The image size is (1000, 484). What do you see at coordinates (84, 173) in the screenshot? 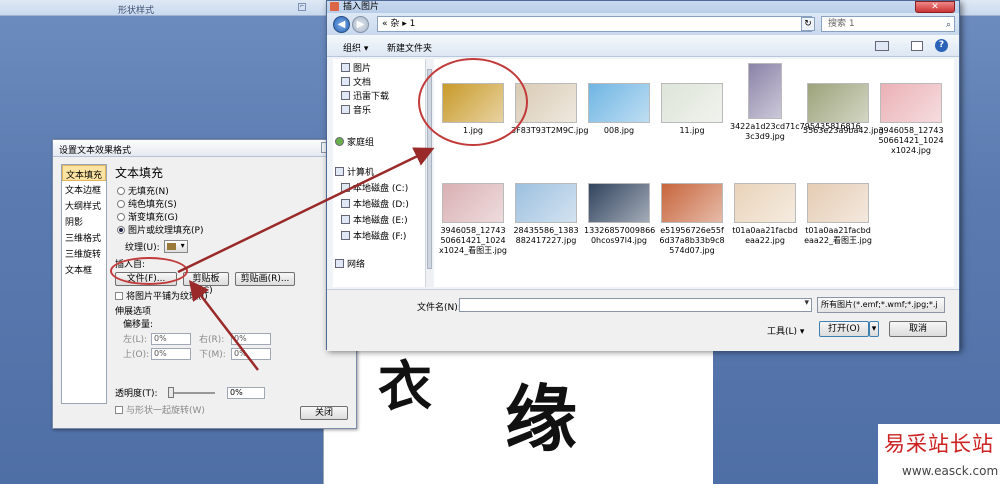
I see `nav-item-text-fill: 文本填充` at bounding box center [84, 173].